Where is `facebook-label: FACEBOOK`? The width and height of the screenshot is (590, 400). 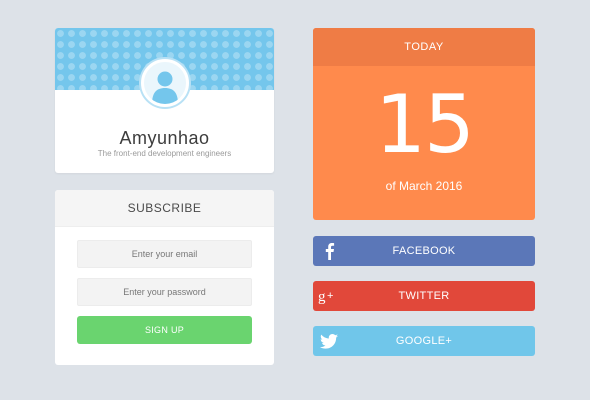
facebook-label: FACEBOOK is located at coordinates (424, 251).